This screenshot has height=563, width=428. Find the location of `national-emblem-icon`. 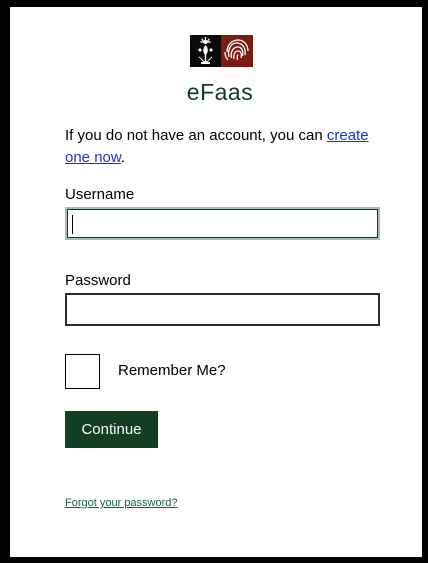

national-emblem-icon is located at coordinates (205, 51).